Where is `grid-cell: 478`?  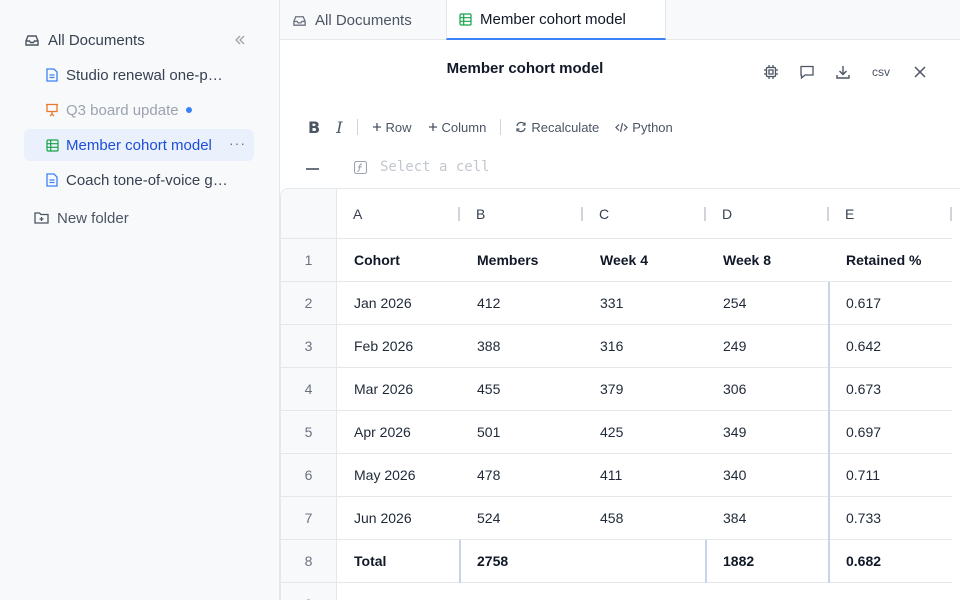
grid-cell: 478 is located at coordinates (521, 475).